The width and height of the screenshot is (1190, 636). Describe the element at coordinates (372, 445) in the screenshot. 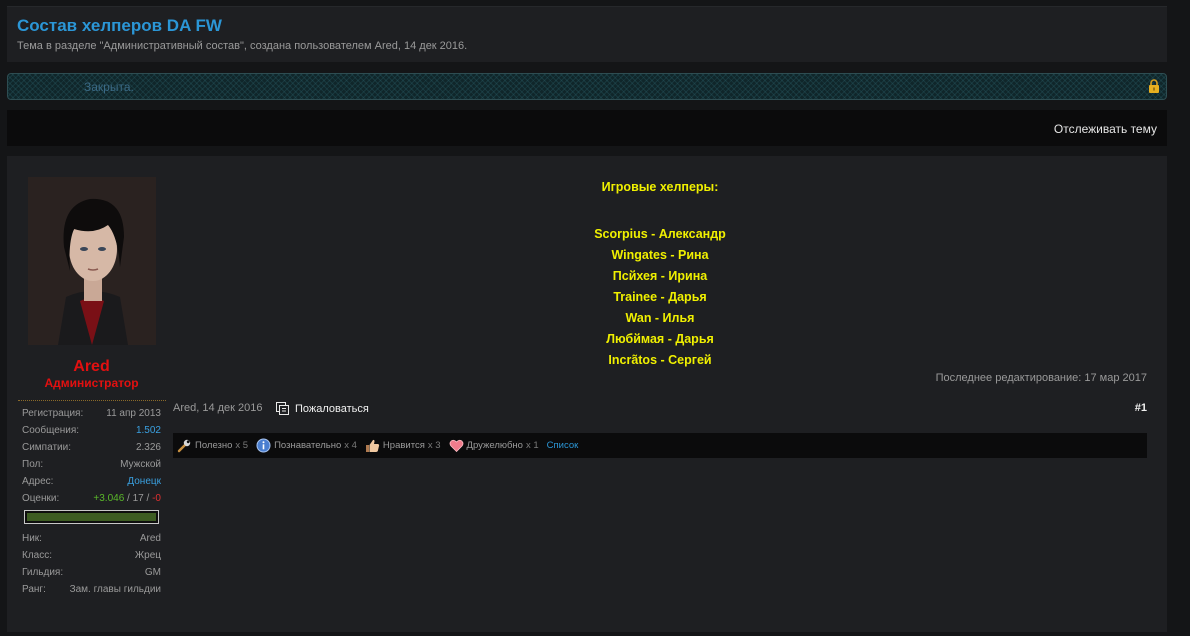

I see `thumbs-up-icon` at that location.